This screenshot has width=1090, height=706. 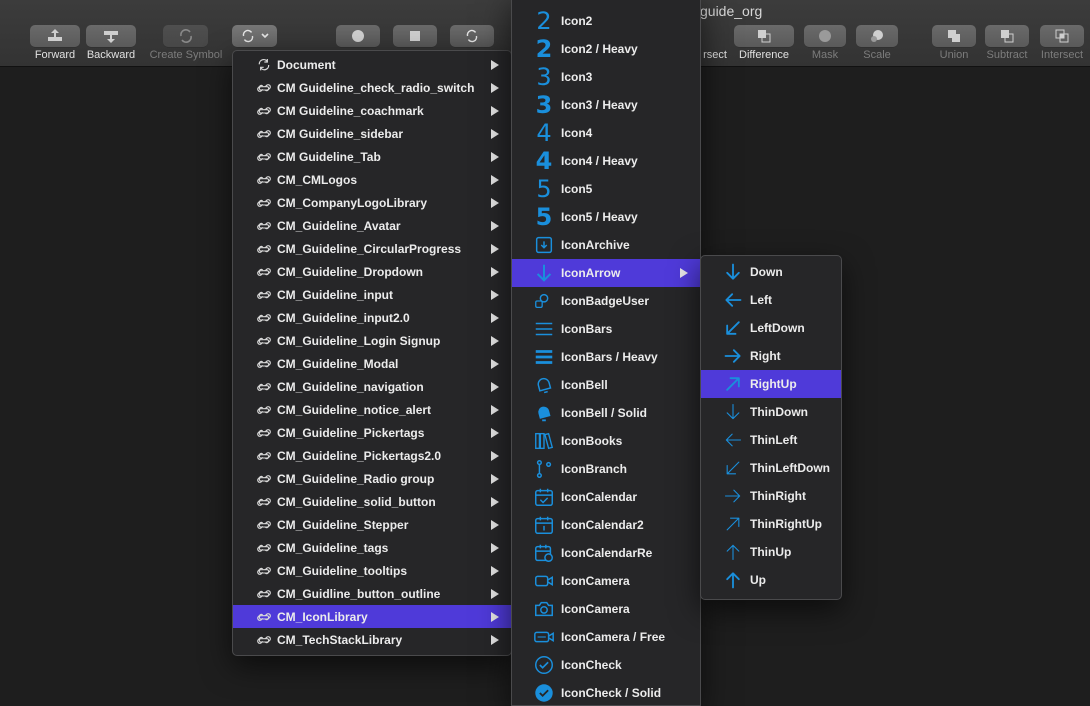 I want to click on icon-menu-item-label: IconBars, so click(x=587, y=329).